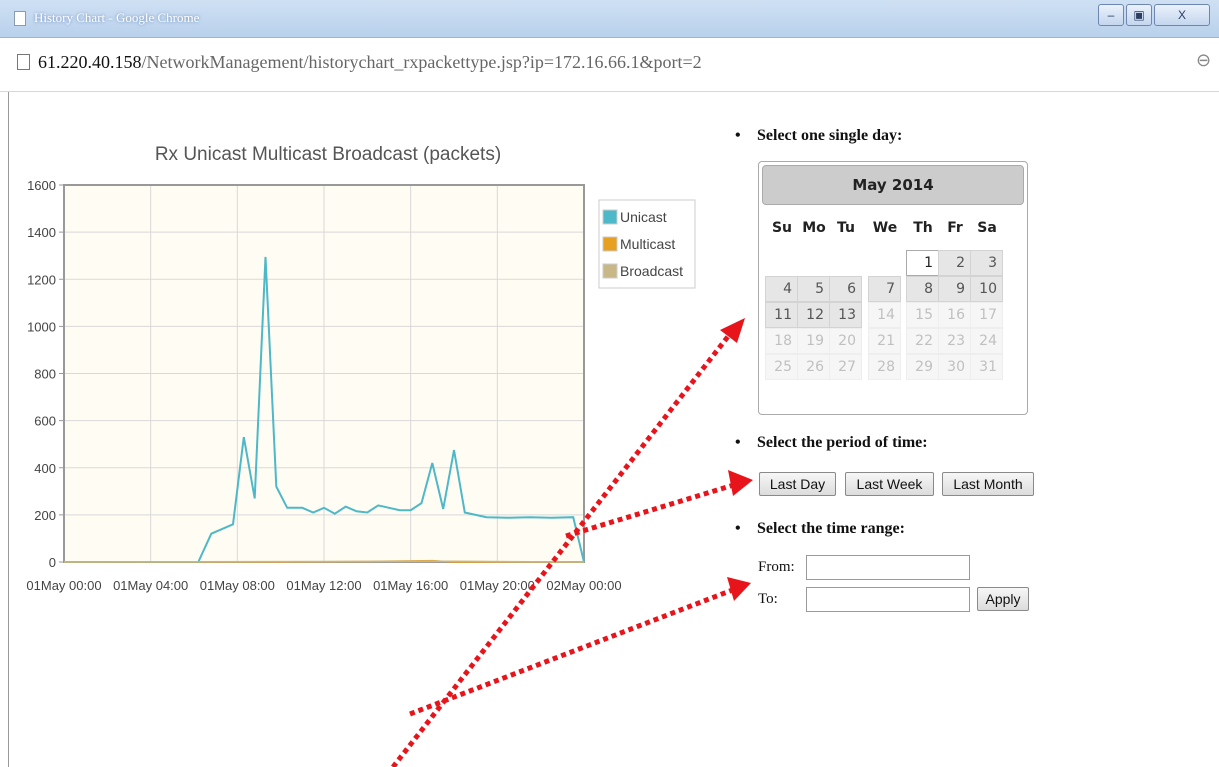 The image size is (1219, 767). What do you see at coordinates (410, 585) in the screenshot?
I see `x-tick-label: 01May 16:00` at bounding box center [410, 585].